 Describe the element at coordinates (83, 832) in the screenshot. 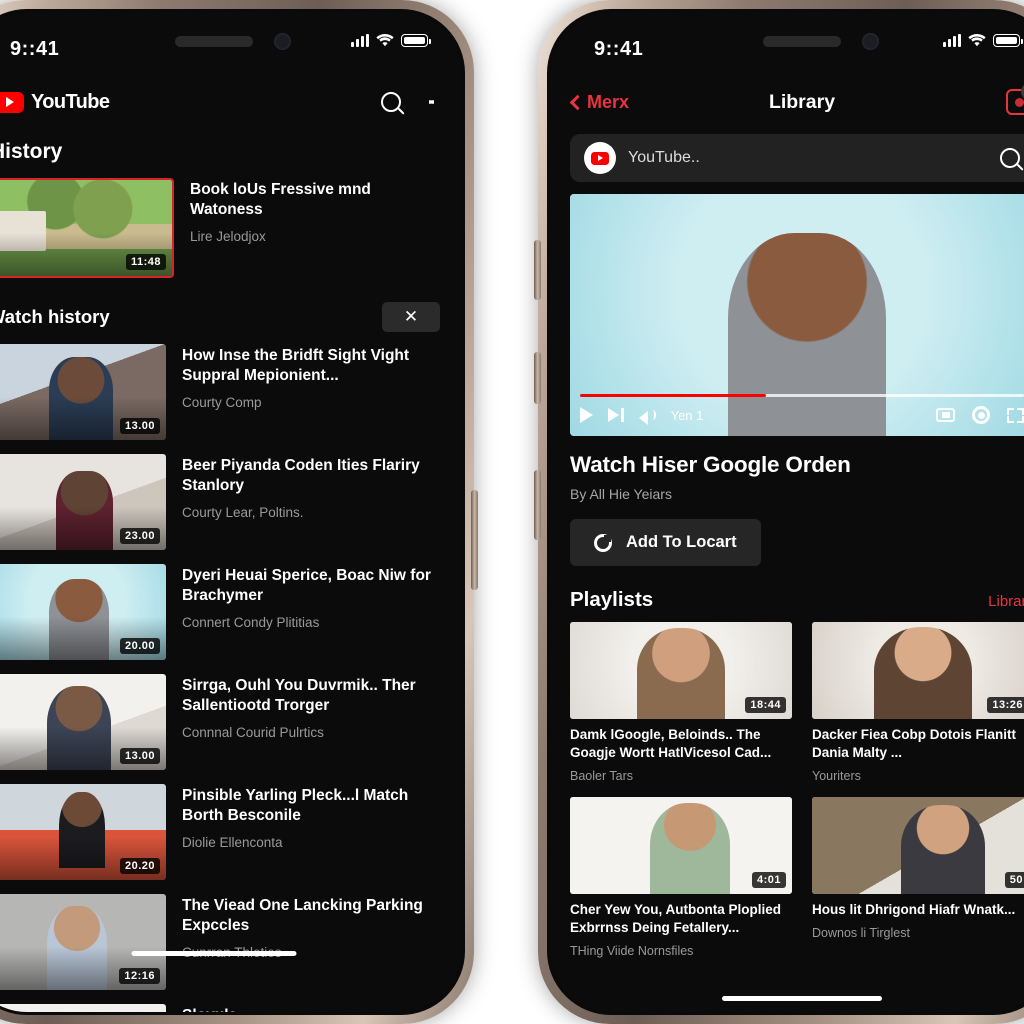

I see `item-thumbnail: 20.20` at that location.